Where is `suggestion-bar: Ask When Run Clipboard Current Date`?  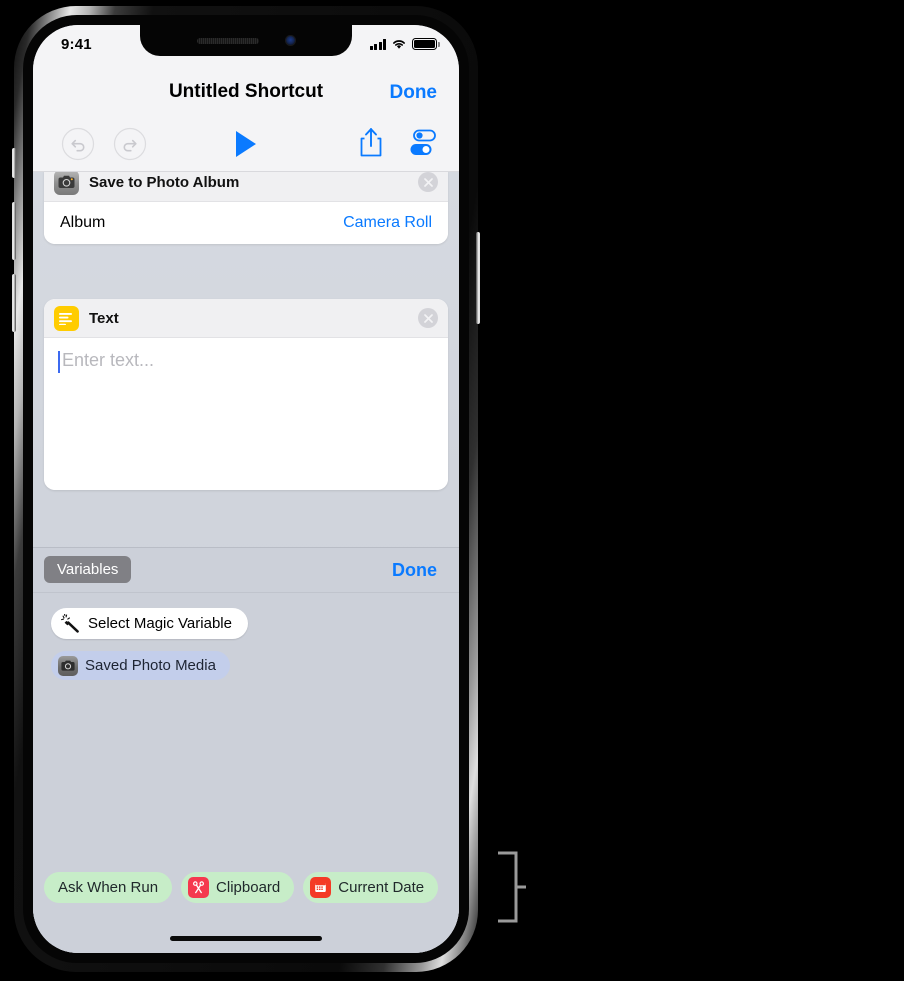 suggestion-bar: Ask When Run Clipboard Current Date is located at coordinates (246, 887).